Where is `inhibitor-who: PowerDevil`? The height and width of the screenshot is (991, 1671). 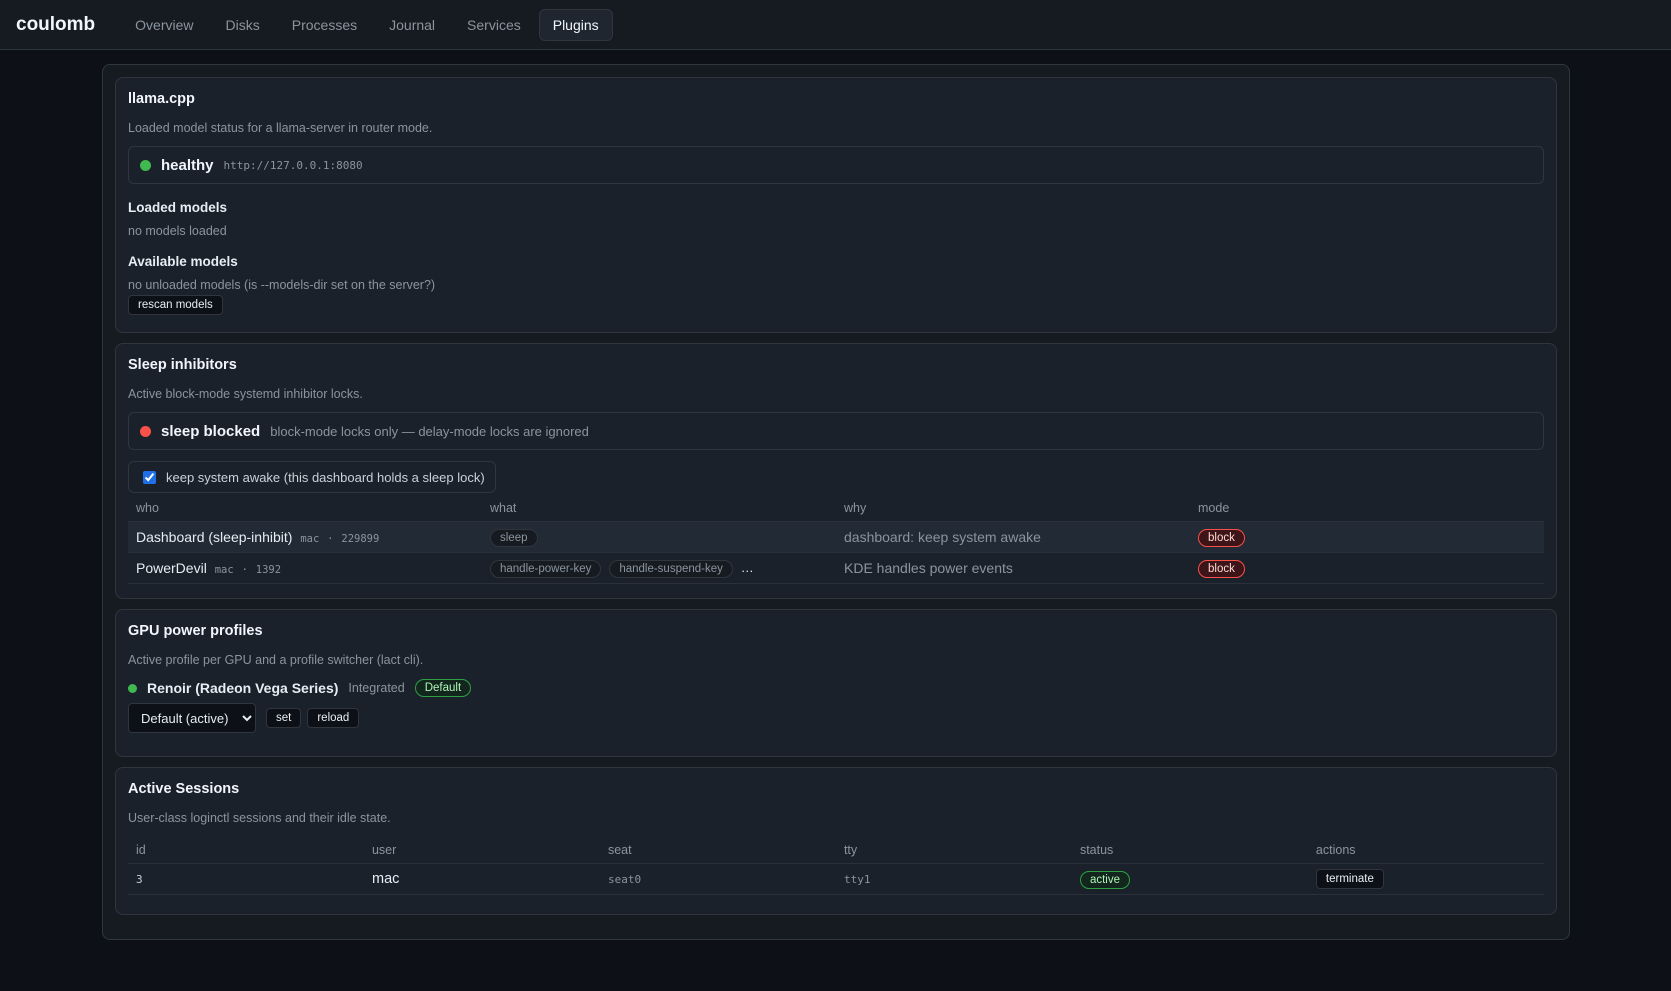 inhibitor-who: PowerDevil is located at coordinates (171, 568).